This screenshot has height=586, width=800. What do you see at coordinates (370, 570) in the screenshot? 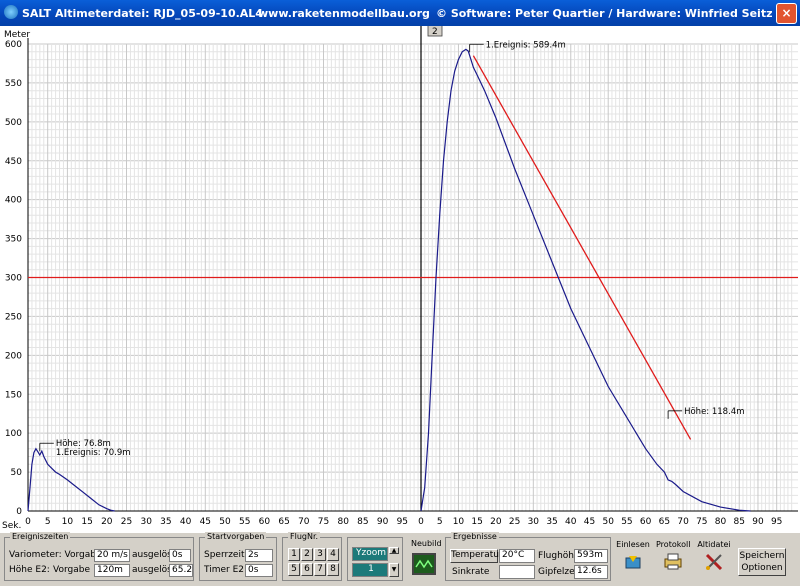
I see `yzoom-value: 1` at bounding box center [370, 570].